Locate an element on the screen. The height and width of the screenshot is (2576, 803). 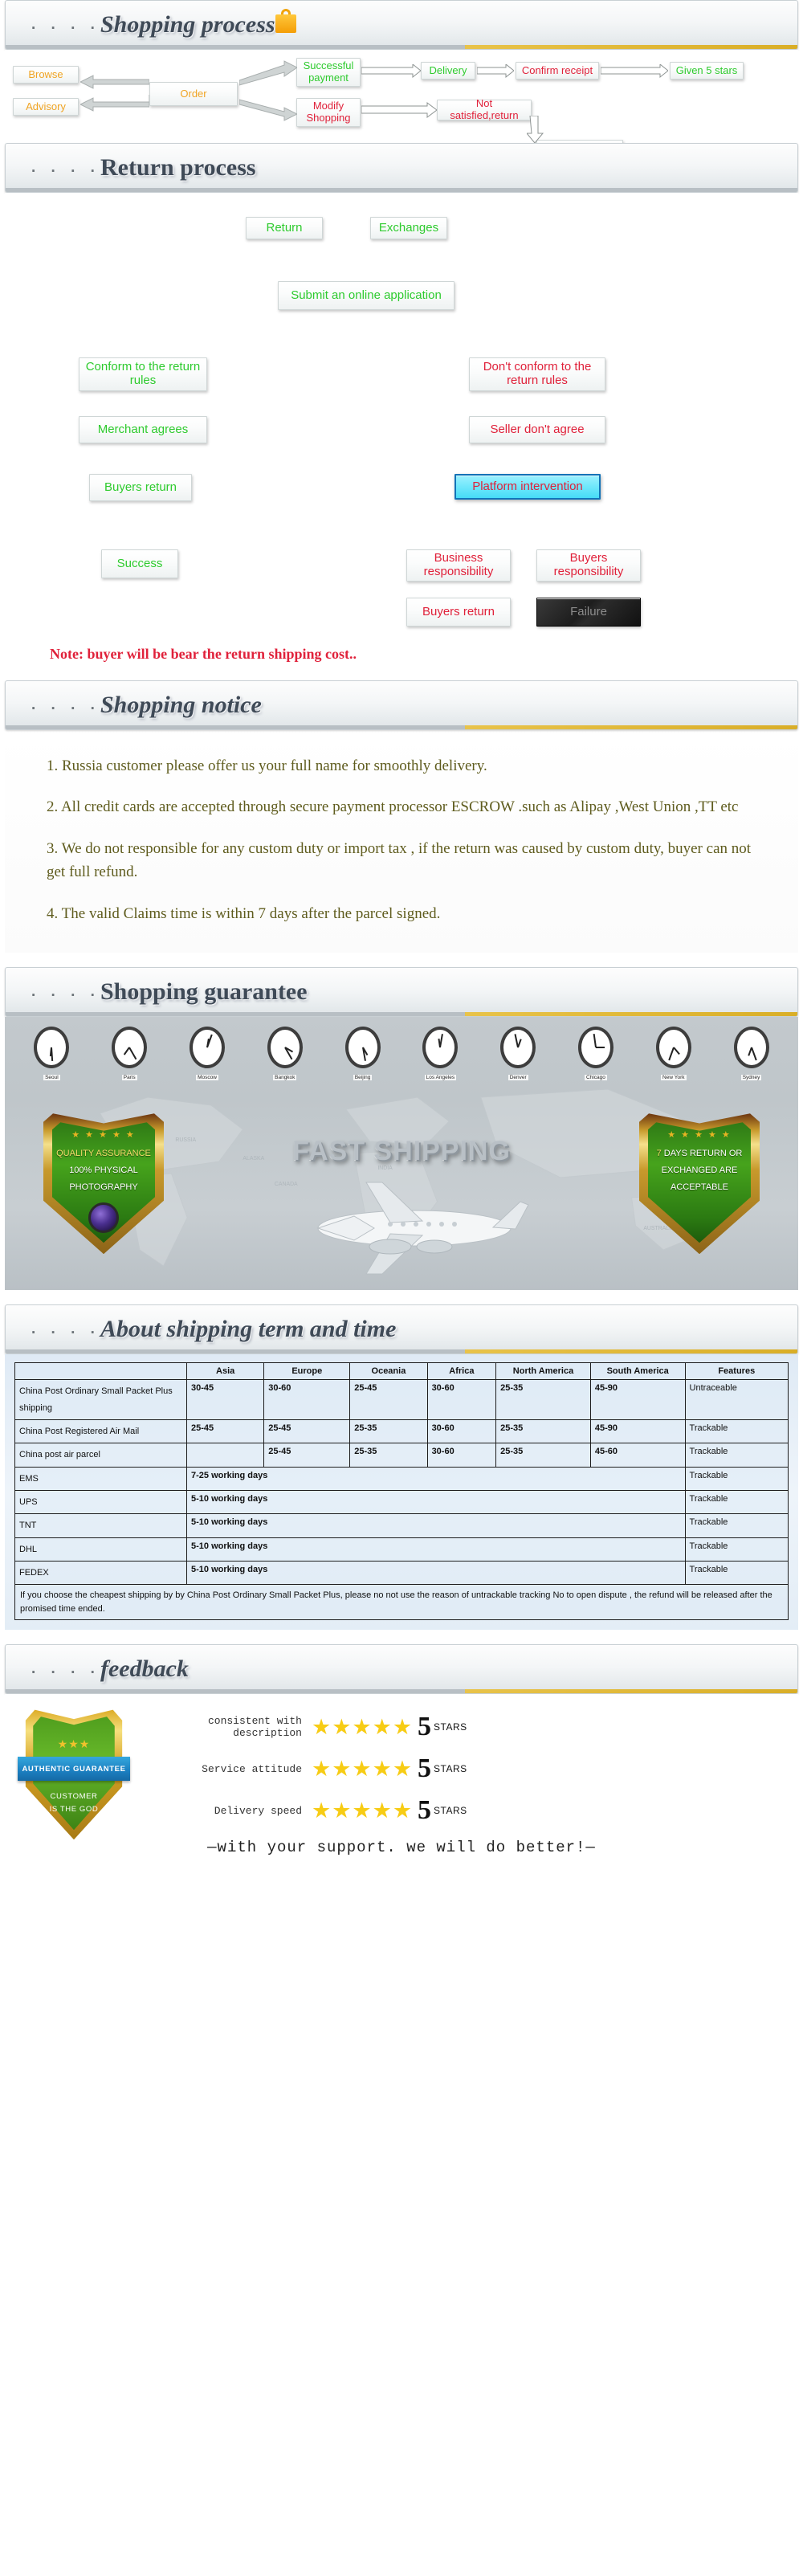
rating-unit-label: STARS is located at coordinates (450, 1769).